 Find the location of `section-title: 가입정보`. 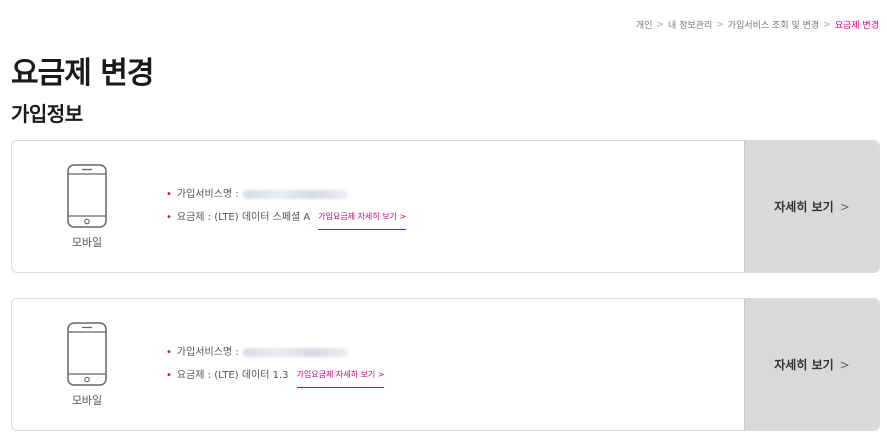

section-title: 가입정보 is located at coordinates (47, 114).